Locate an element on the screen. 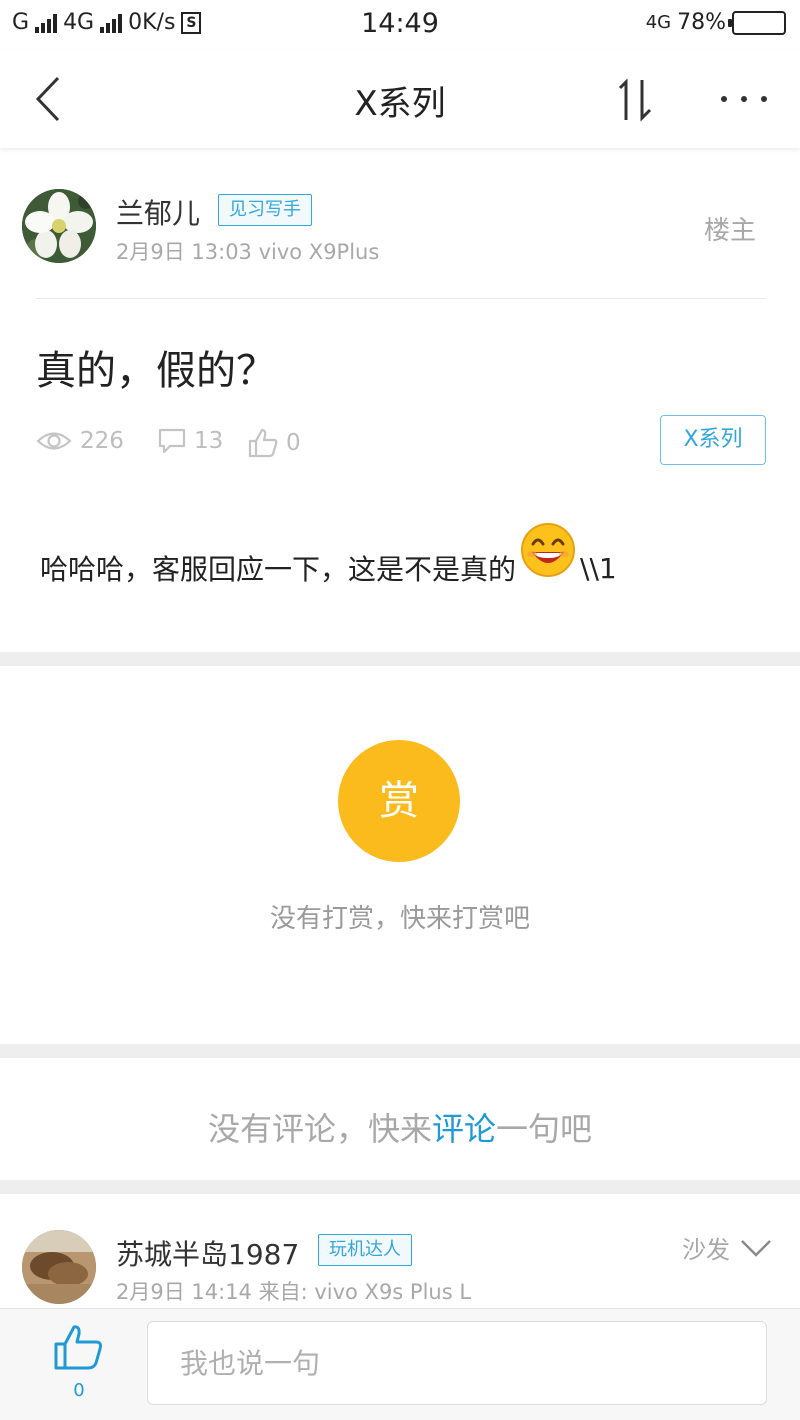 The width and height of the screenshot is (800, 1420). reply-meta: 2月9日 14:14 来自: vivo X9s Plus L is located at coordinates (294, 1292).